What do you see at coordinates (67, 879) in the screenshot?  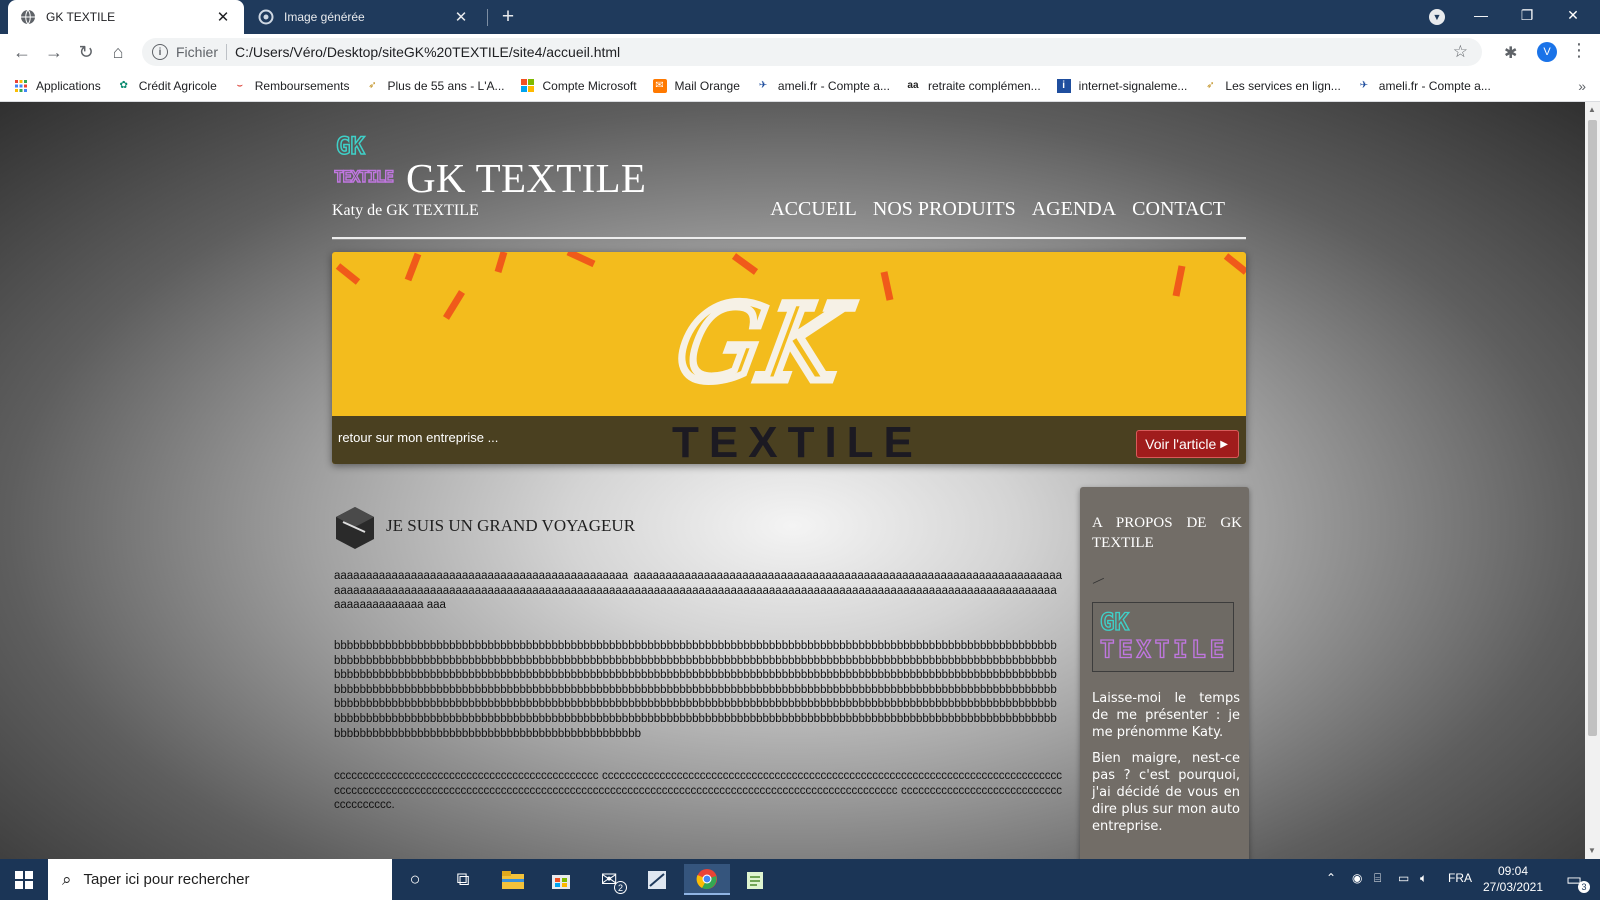 I see `search-icon: ⌕` at bounding box center [67, 879].